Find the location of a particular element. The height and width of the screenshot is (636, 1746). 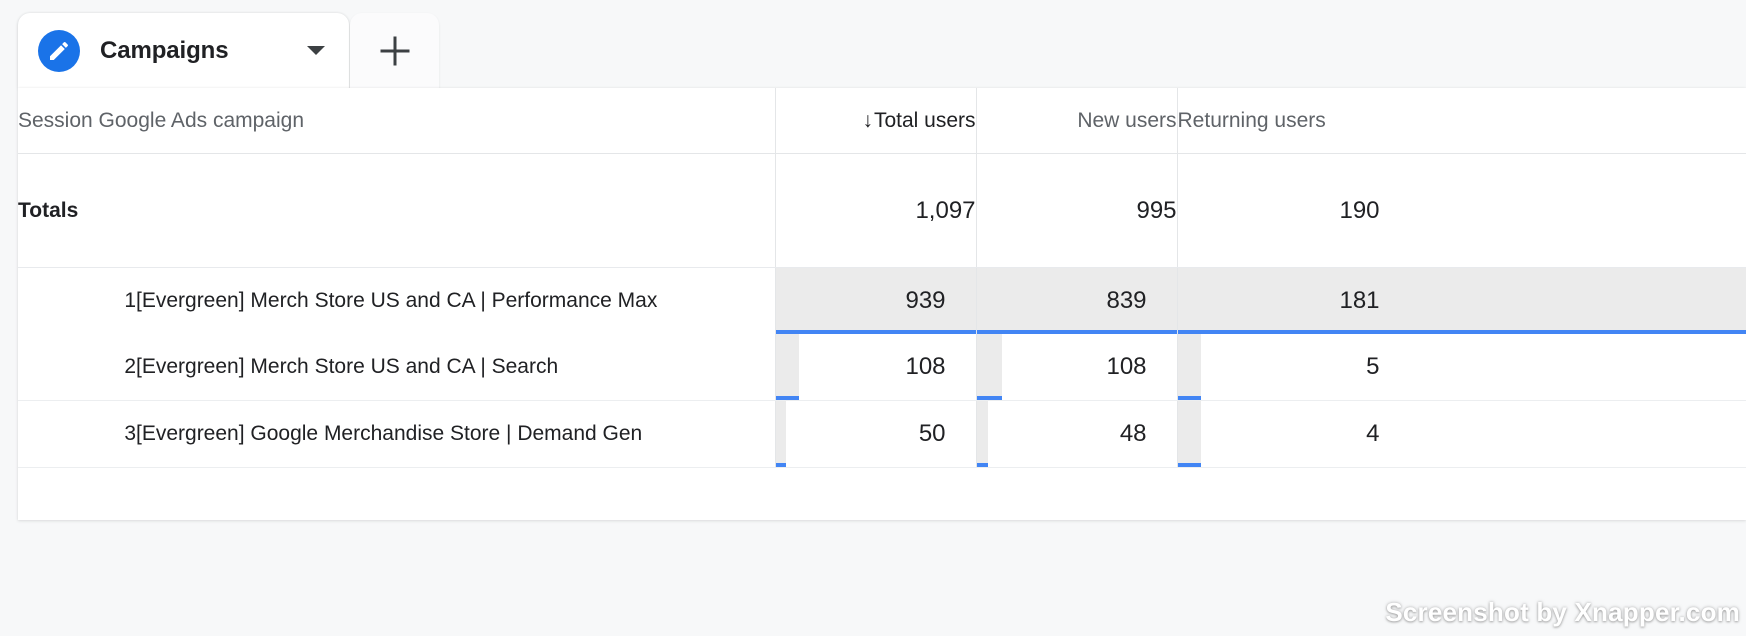

row-returning-users-value: 181 is located at coordinates (1359, 300).